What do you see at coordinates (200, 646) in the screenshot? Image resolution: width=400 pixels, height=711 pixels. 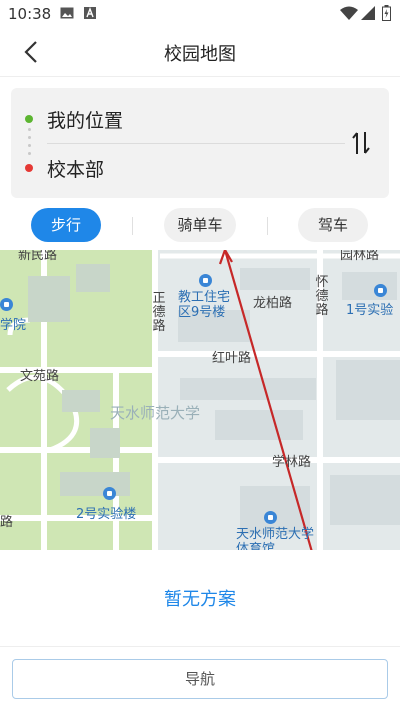 I see `bottom-divider` at bounding box center [200, 646].